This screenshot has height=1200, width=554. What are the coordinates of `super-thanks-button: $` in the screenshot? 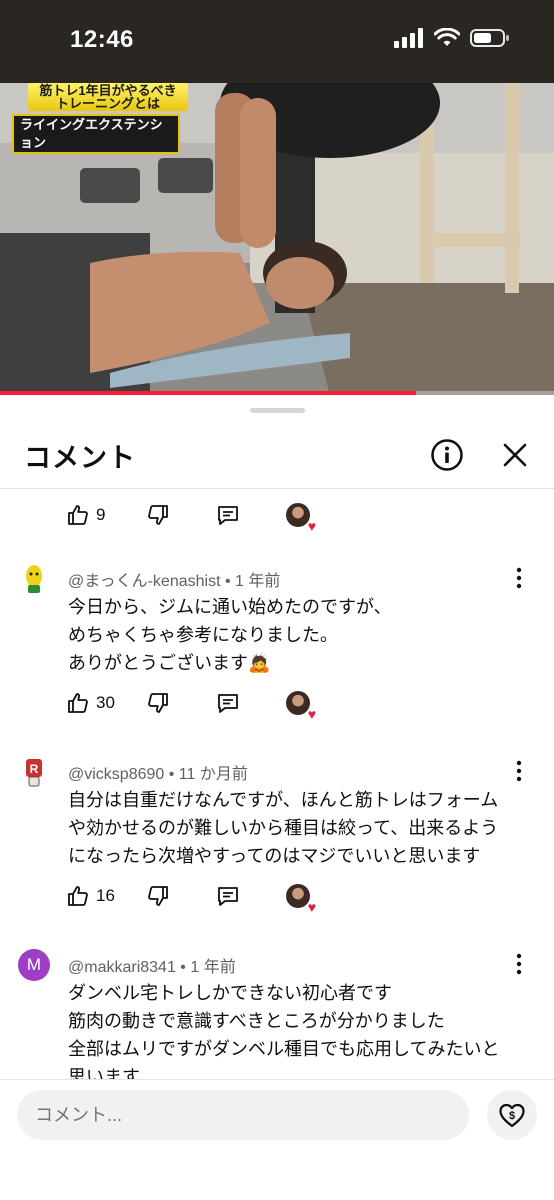 It's located at (512, 1115).